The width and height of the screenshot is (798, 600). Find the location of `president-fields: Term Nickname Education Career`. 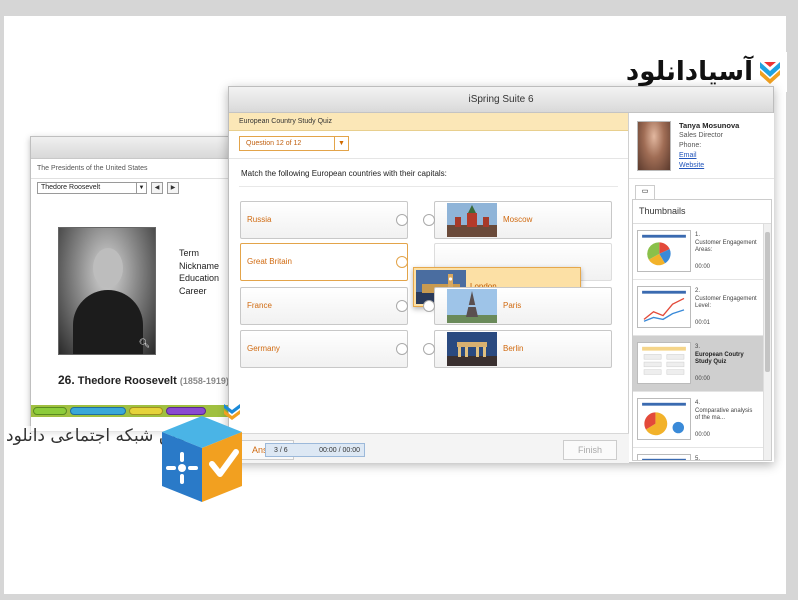

president-fields: Term Nickname Education Career is located at coordinates (199, 272).